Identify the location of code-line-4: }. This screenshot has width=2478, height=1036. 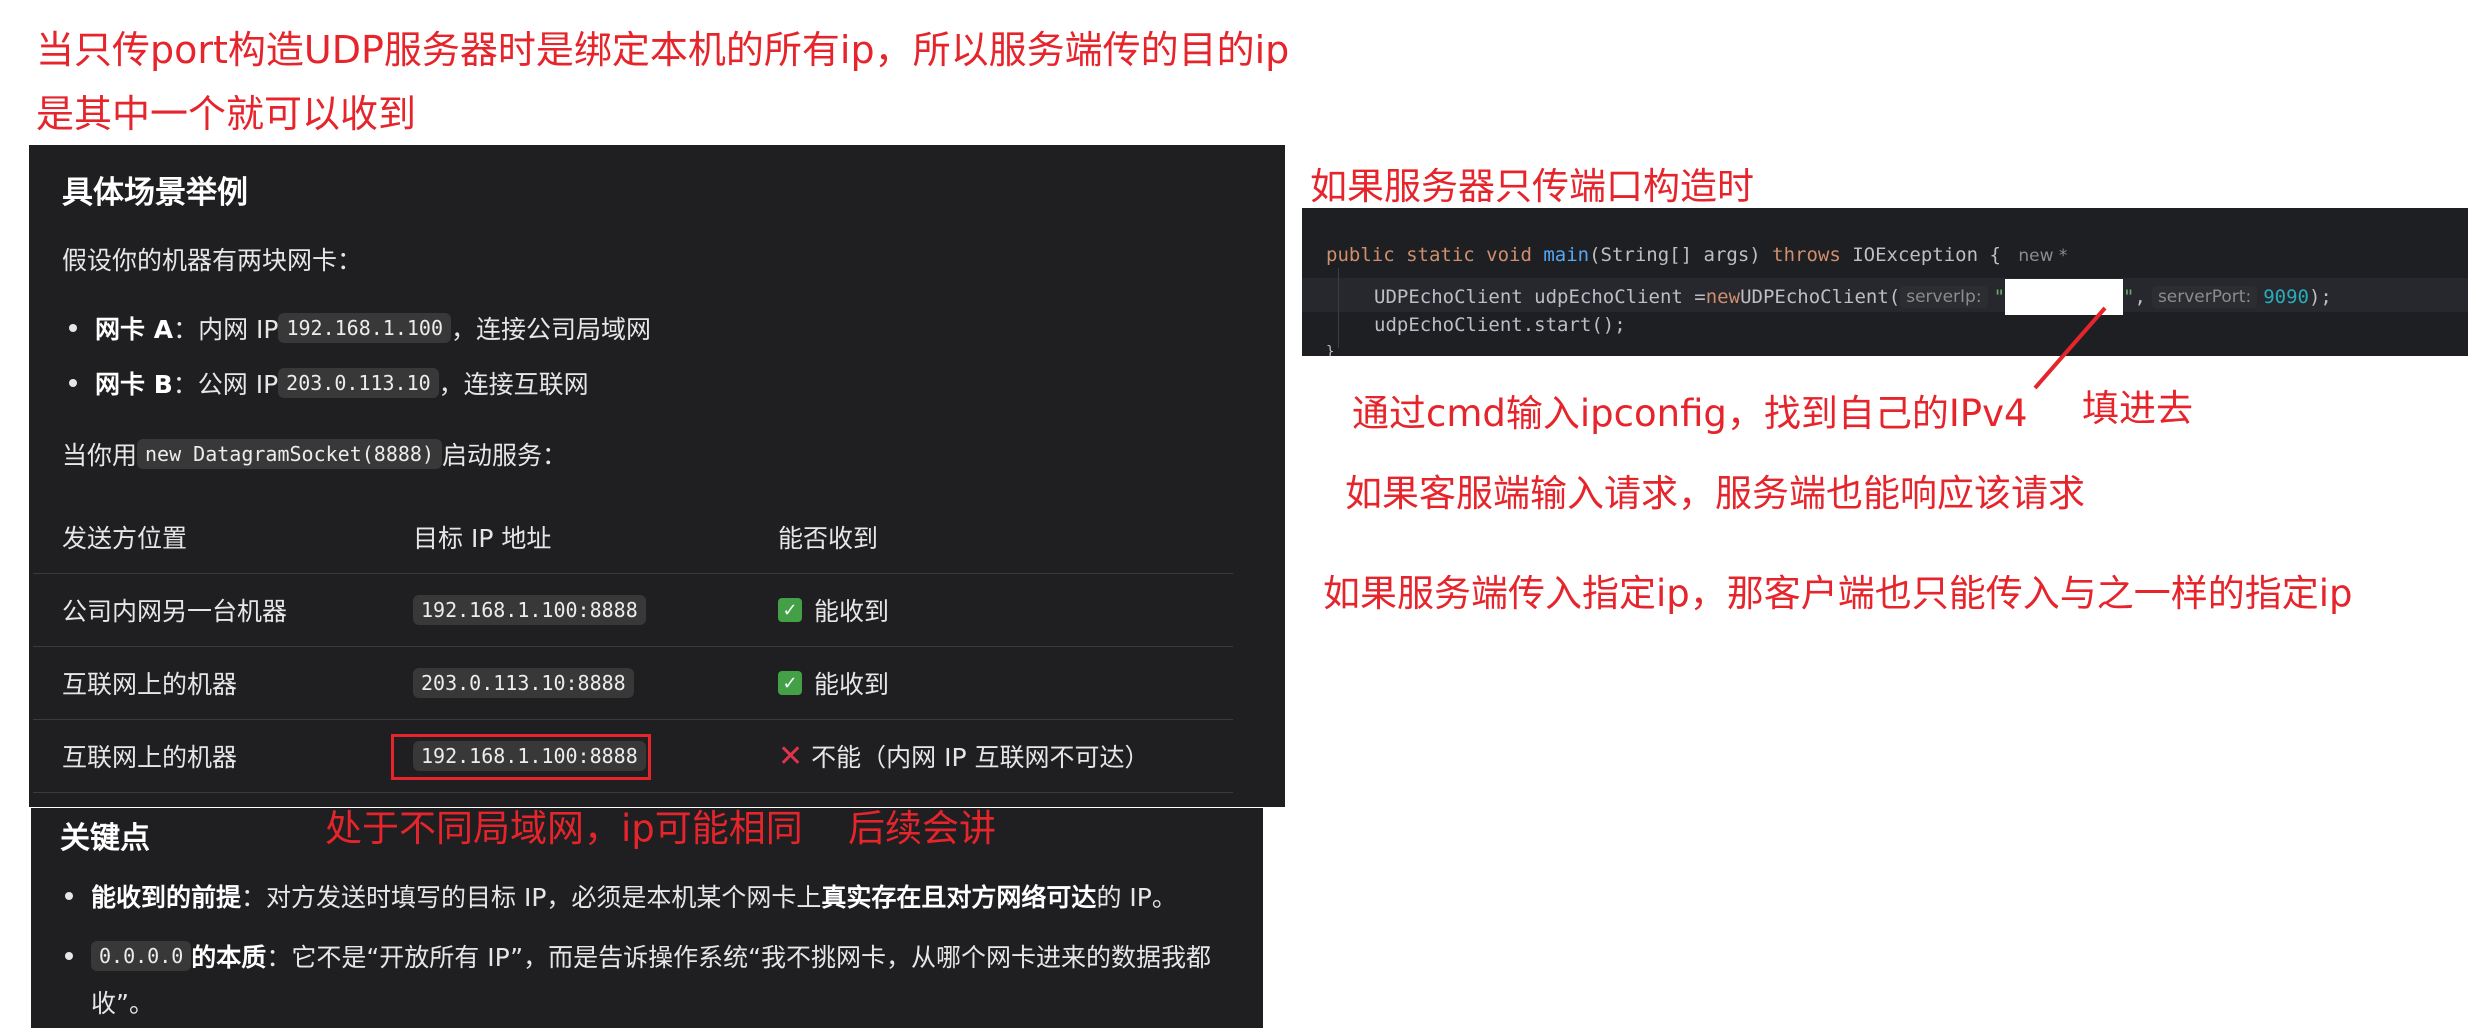
(1330, 350).